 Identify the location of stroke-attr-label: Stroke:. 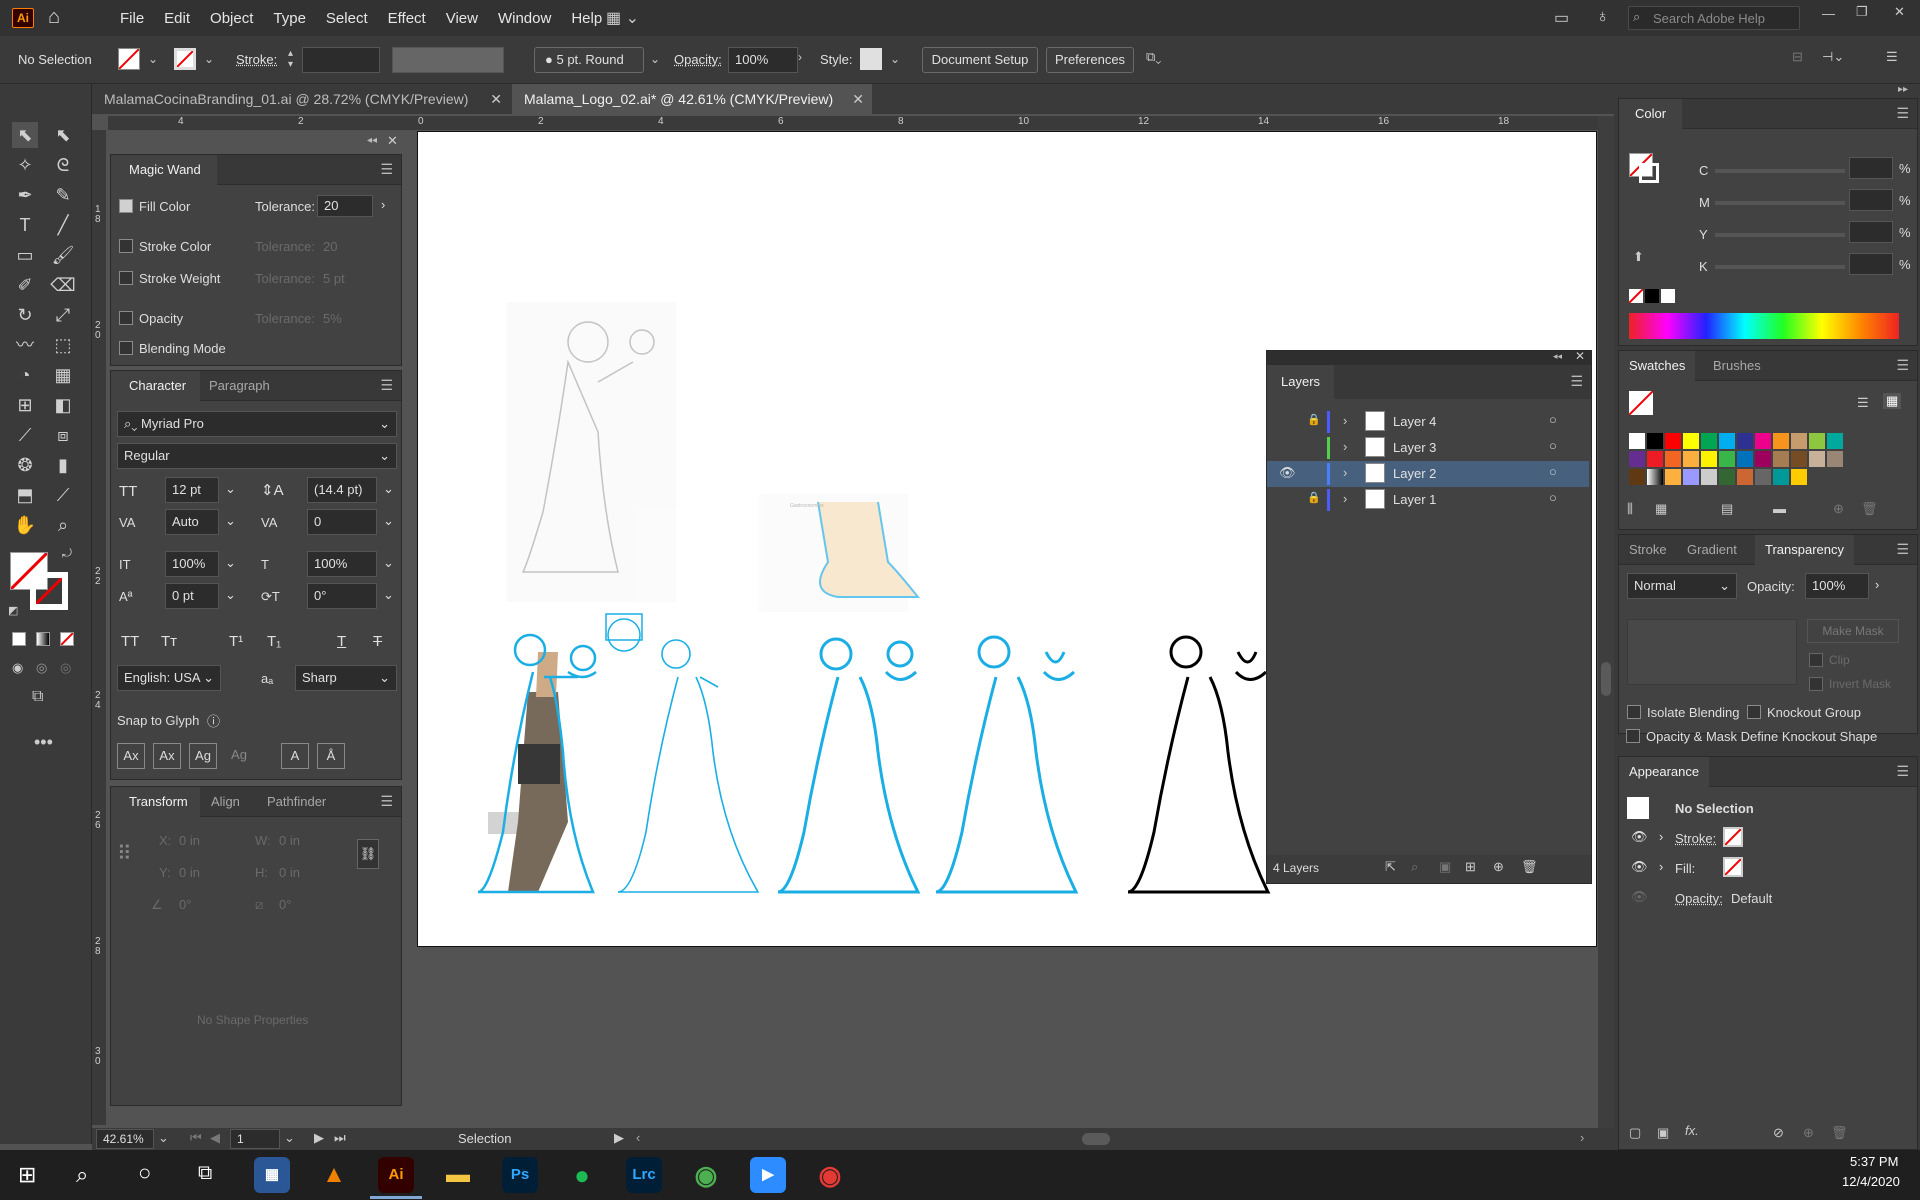
(1695, 838).